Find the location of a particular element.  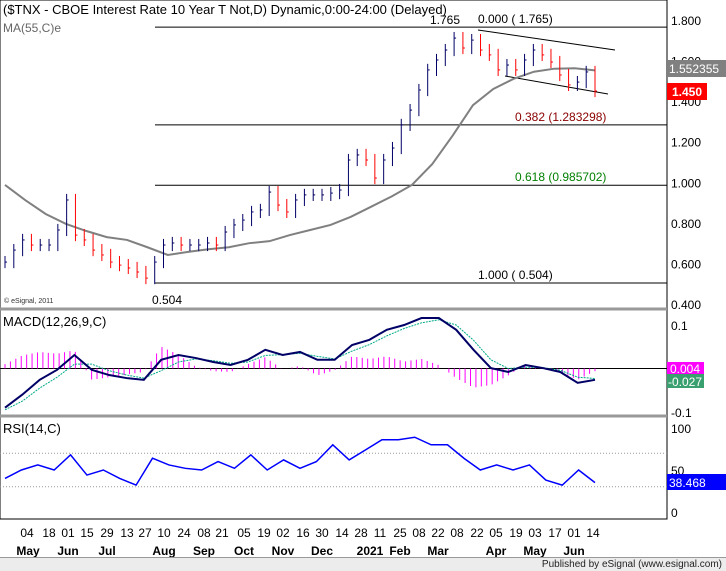

fib-label-1.000: 1.000 ( 0.504) is located at coordinates (515, 275).